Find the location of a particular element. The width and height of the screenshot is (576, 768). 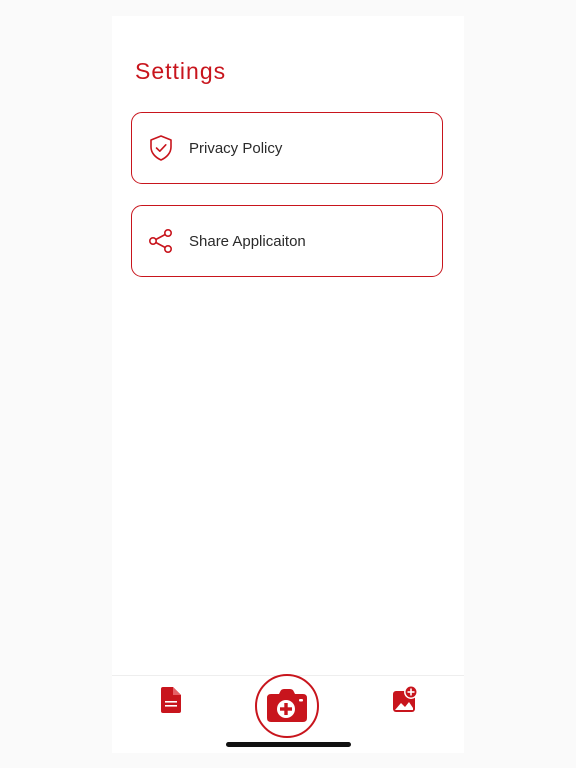

home-indicator is located at coordinates (288, 744).